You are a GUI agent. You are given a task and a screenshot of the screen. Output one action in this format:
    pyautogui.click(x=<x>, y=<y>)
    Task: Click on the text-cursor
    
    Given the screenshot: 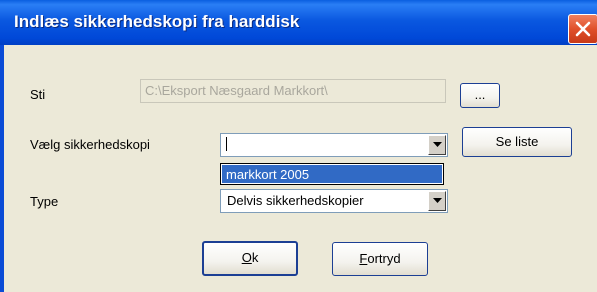 What is the action you would take?
    pyautogui.click(x=226, y=144)
    